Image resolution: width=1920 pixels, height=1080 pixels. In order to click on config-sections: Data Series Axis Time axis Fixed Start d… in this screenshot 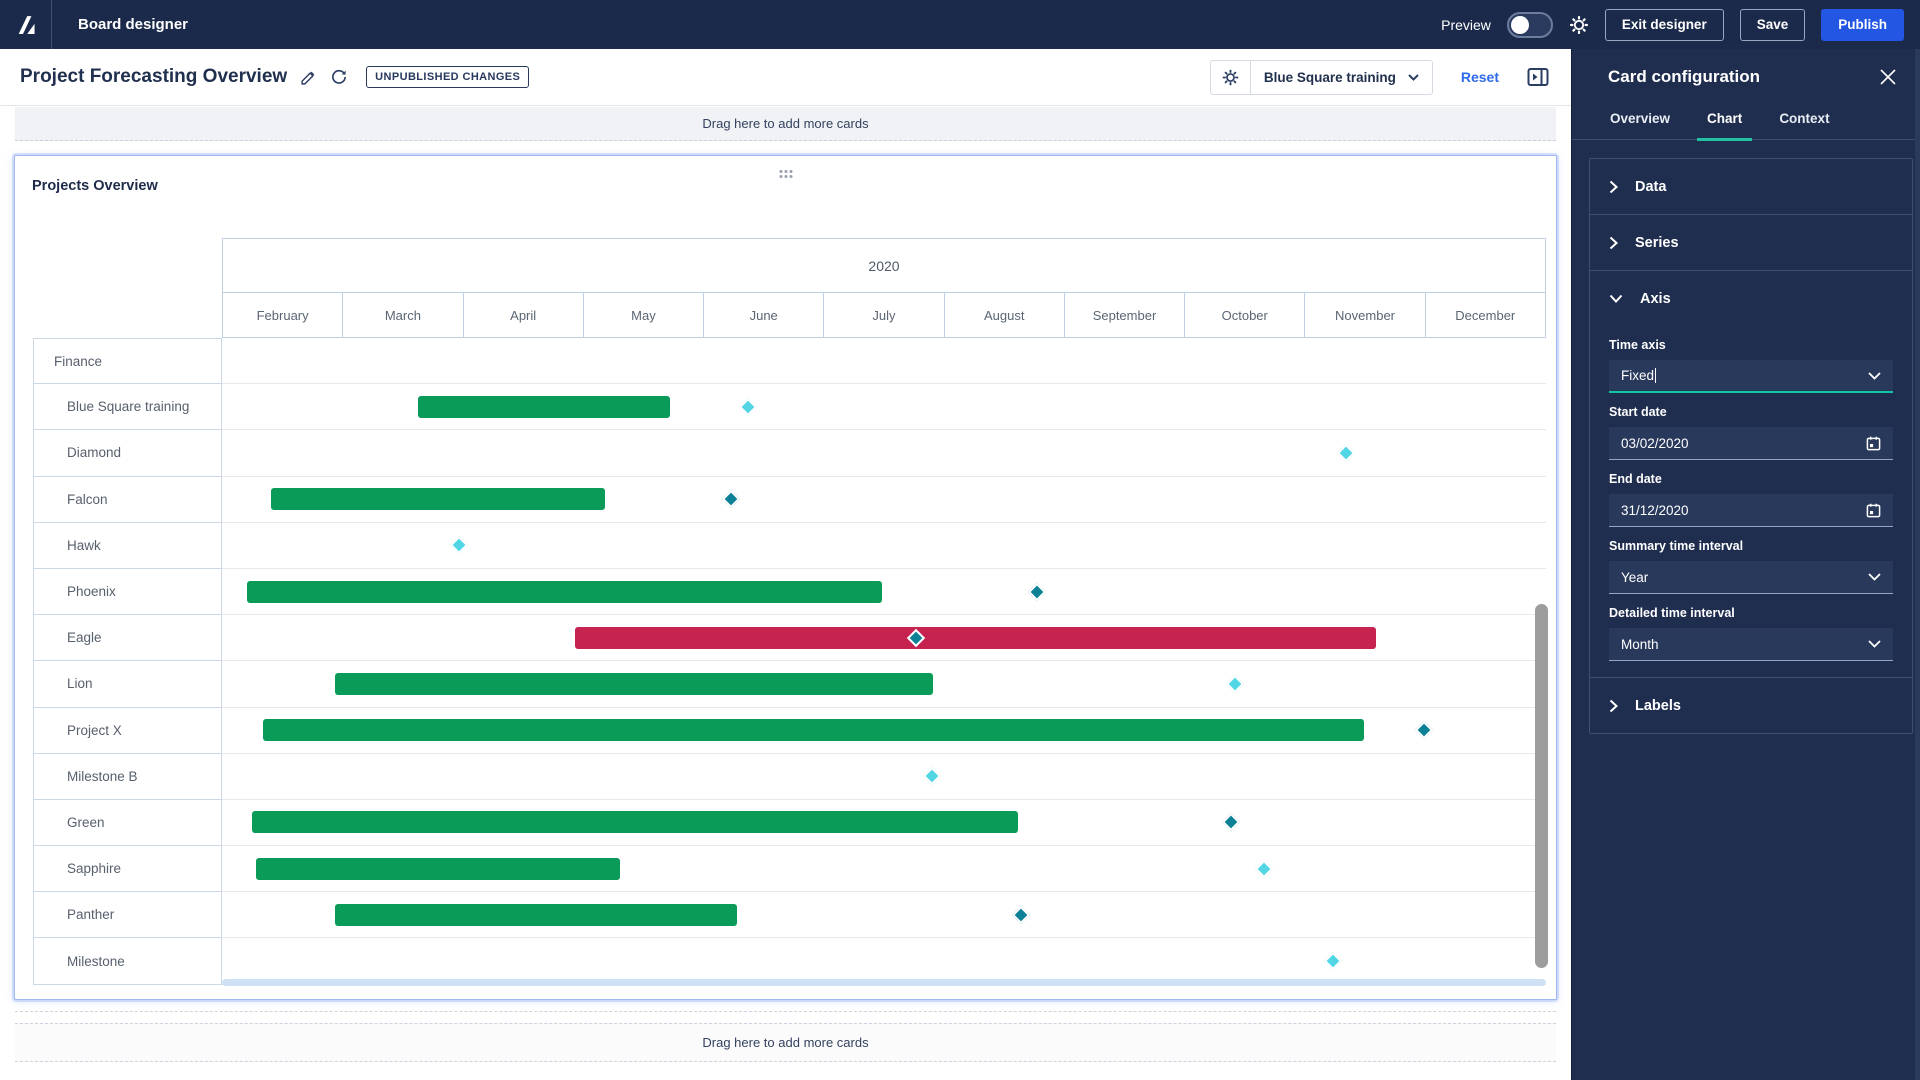, I will do `click(1751, 446)`.